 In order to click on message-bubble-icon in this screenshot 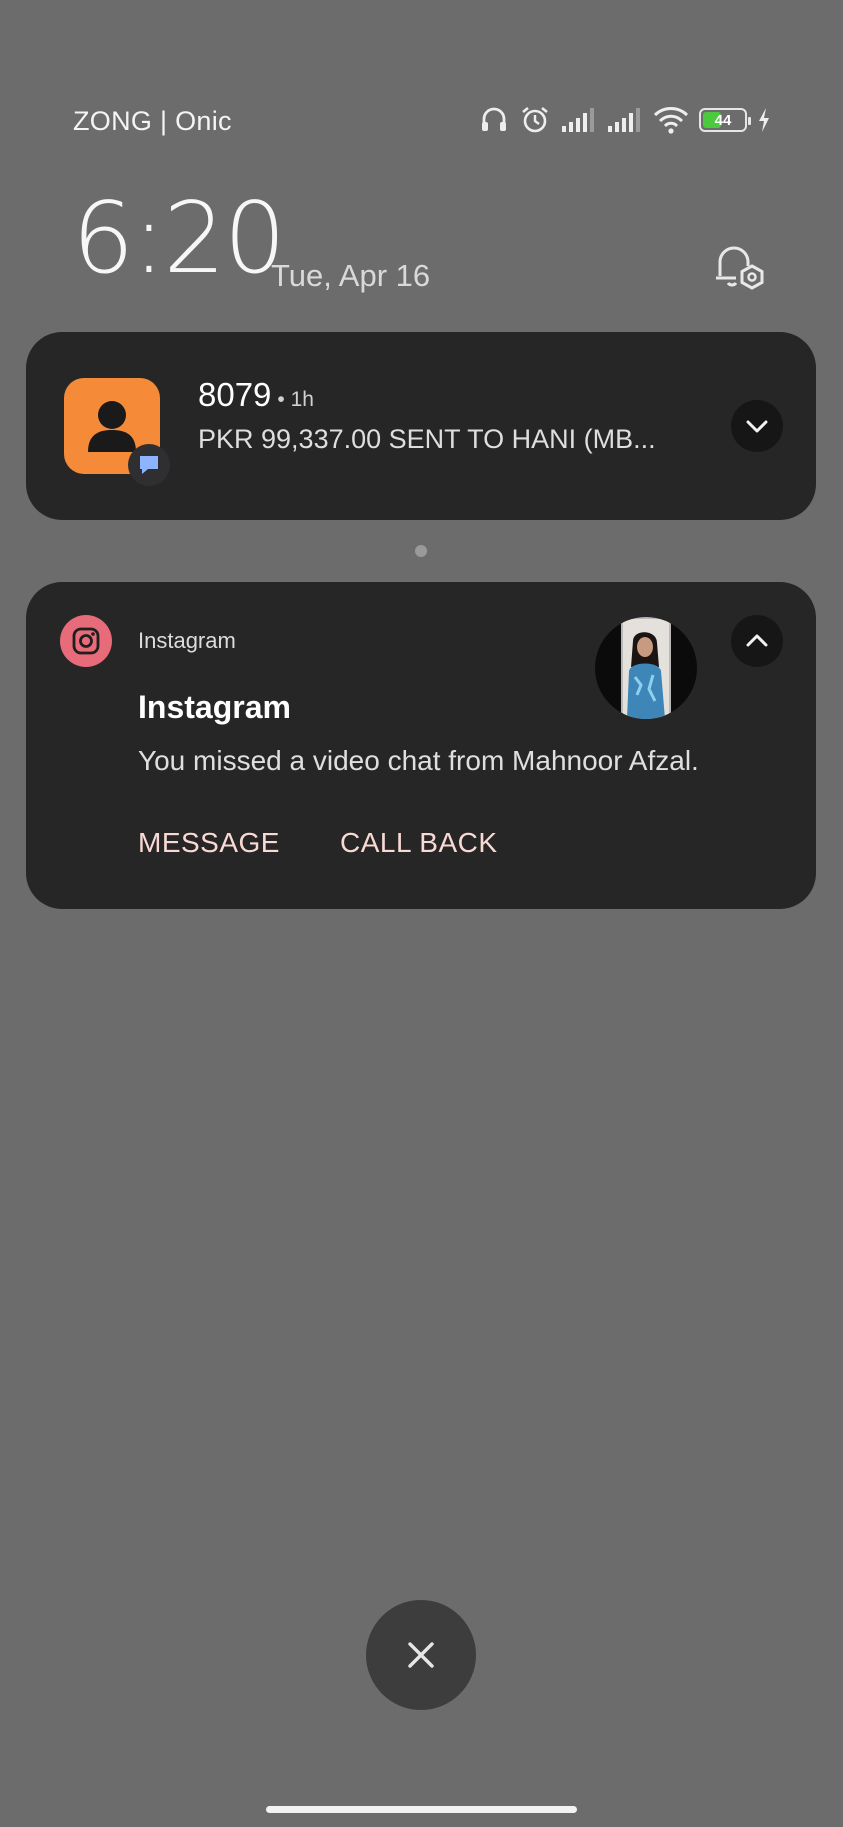, I will do `click(149, 465)`.